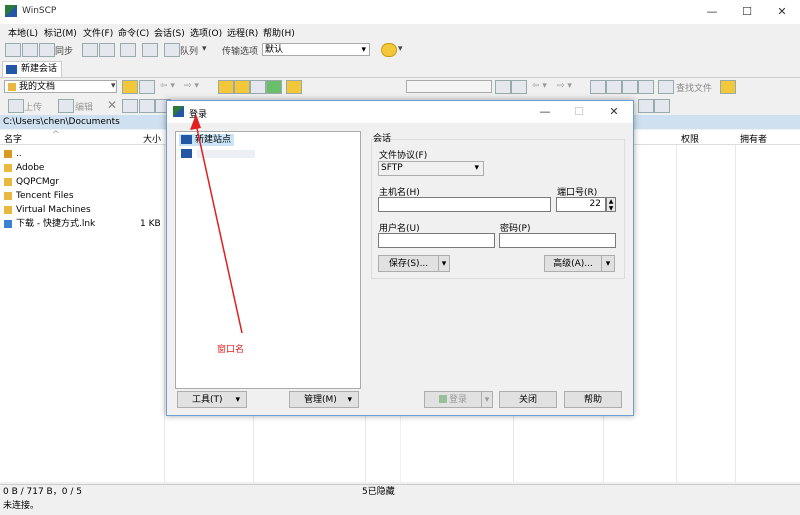 Image resolution: width=800 pixels, height=515 pixels. I want to click on annotation-arrow-head, so click(195, 122).